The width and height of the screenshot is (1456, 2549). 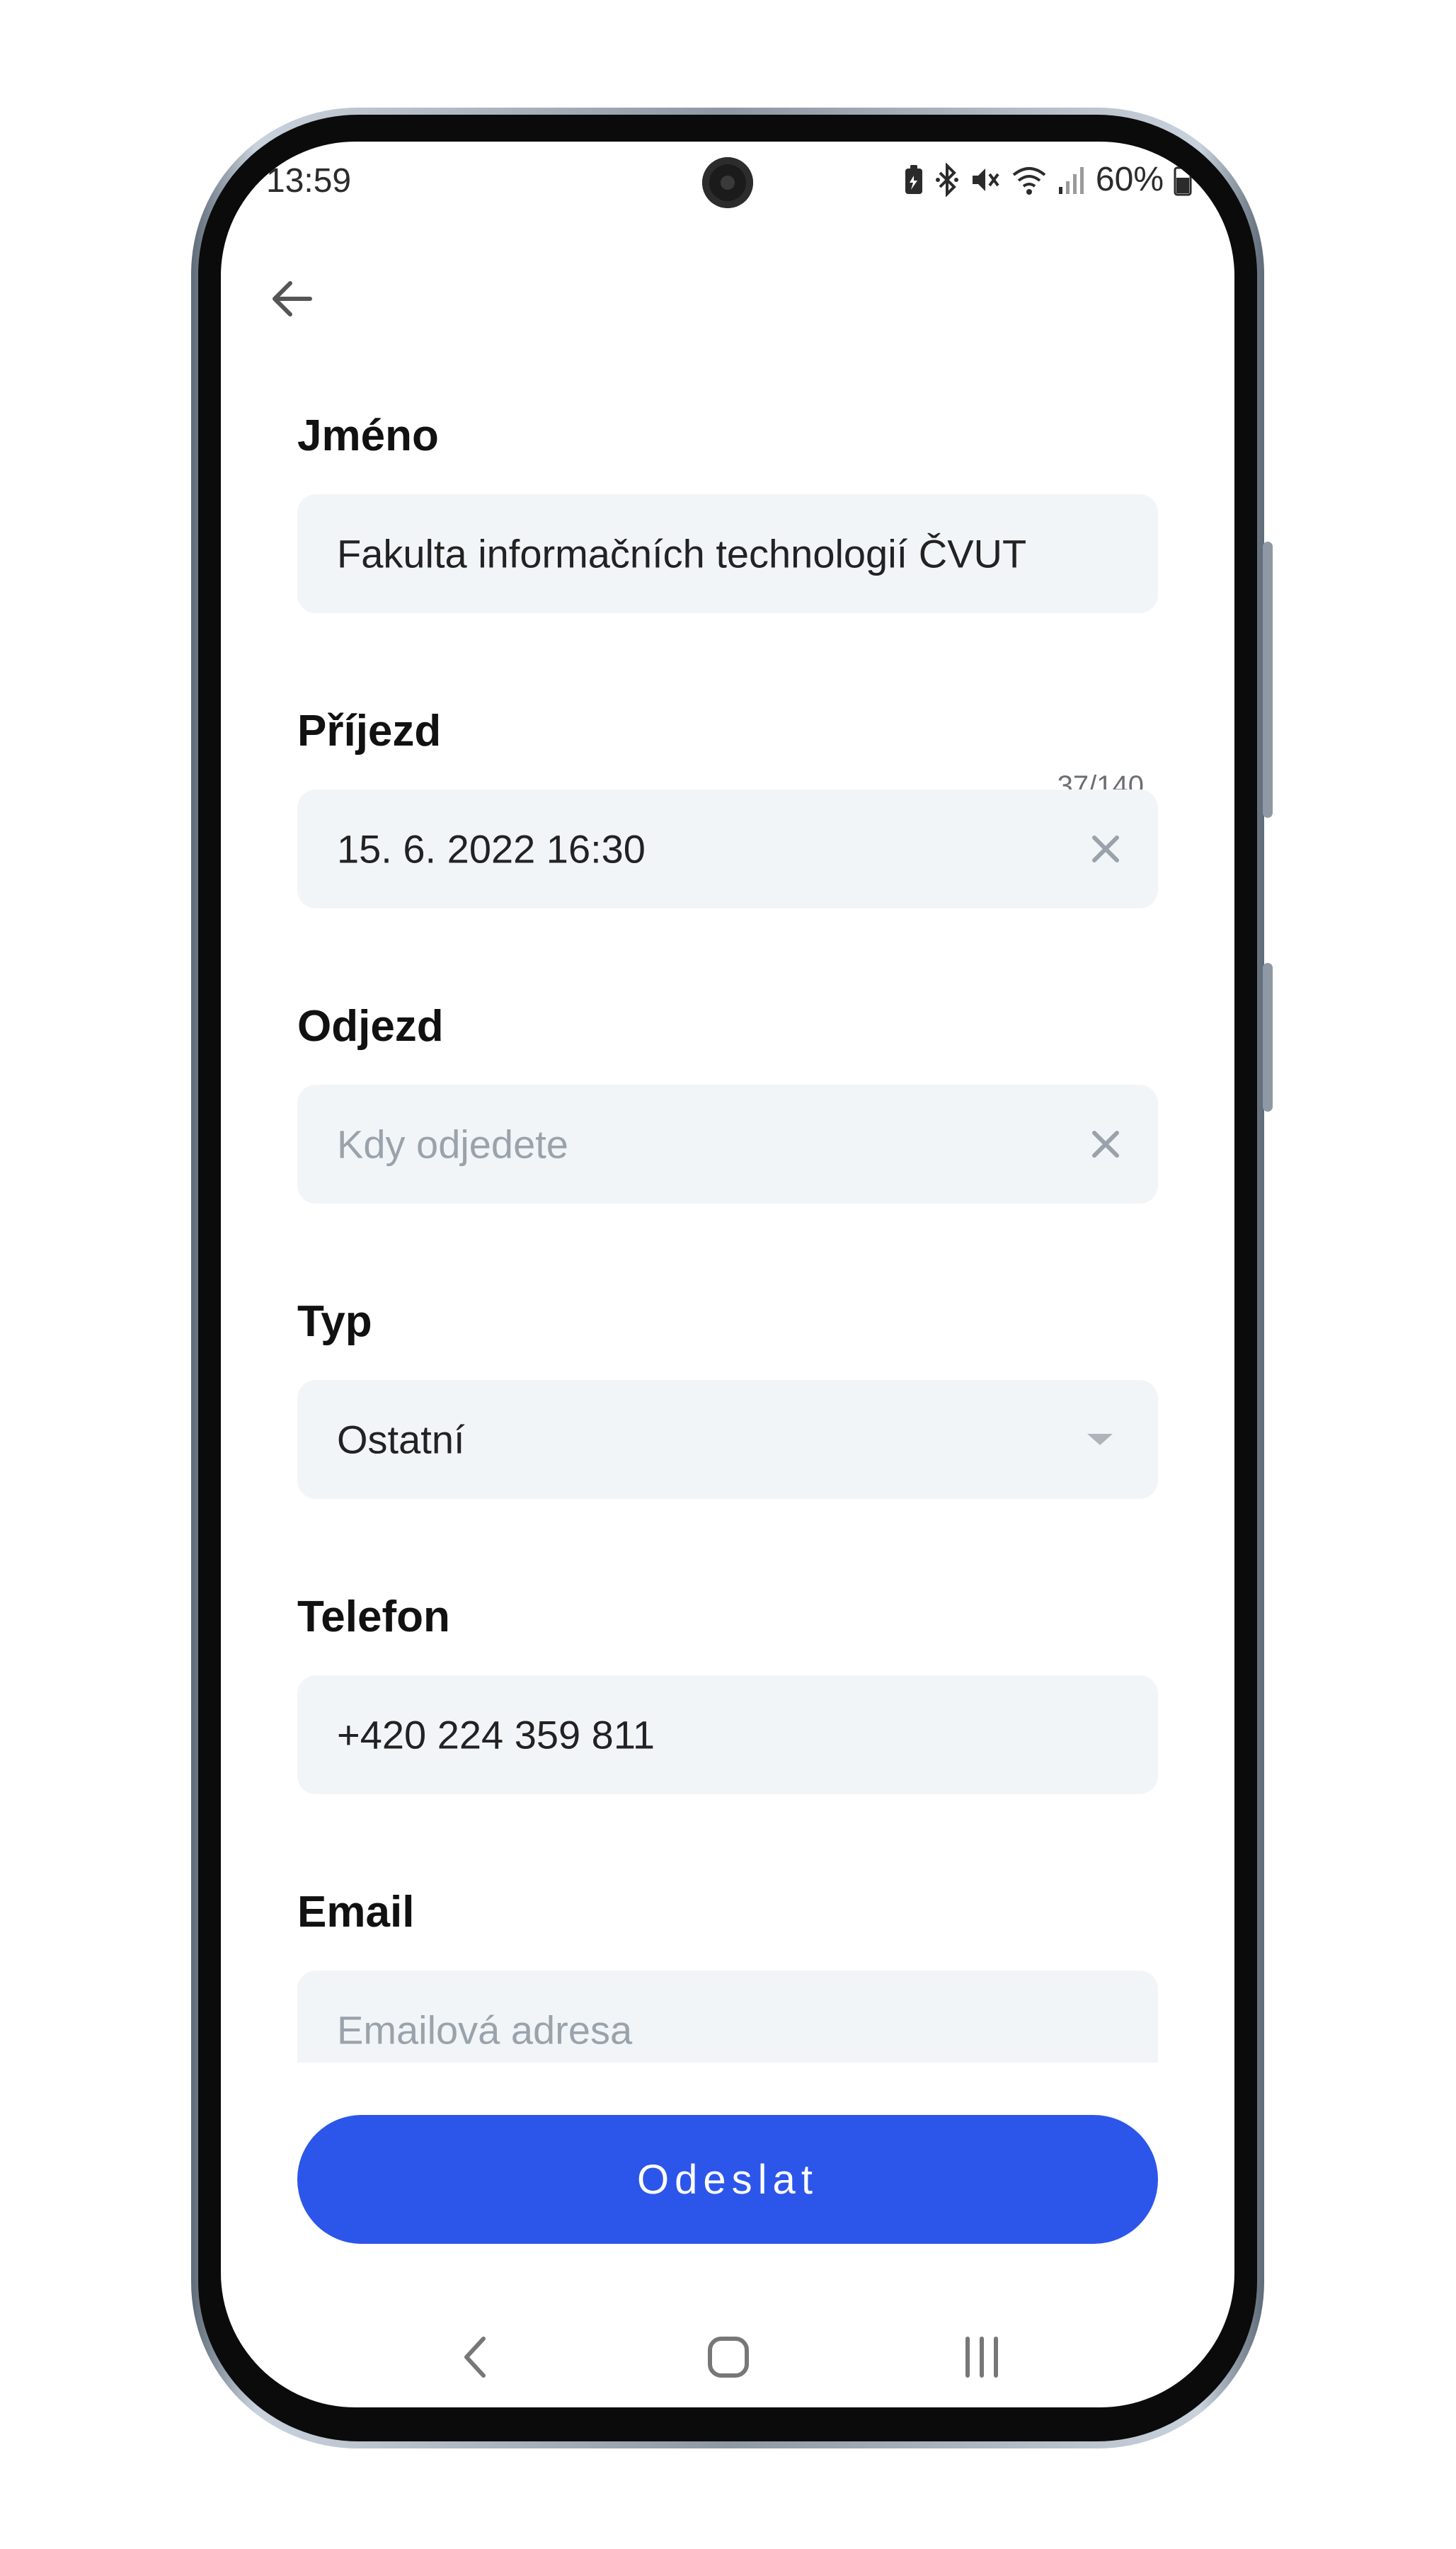 What do you see at coordinates (947, 179) in the screenshot?
I see `bluetooth-icon` at bounding box center [947, 179].